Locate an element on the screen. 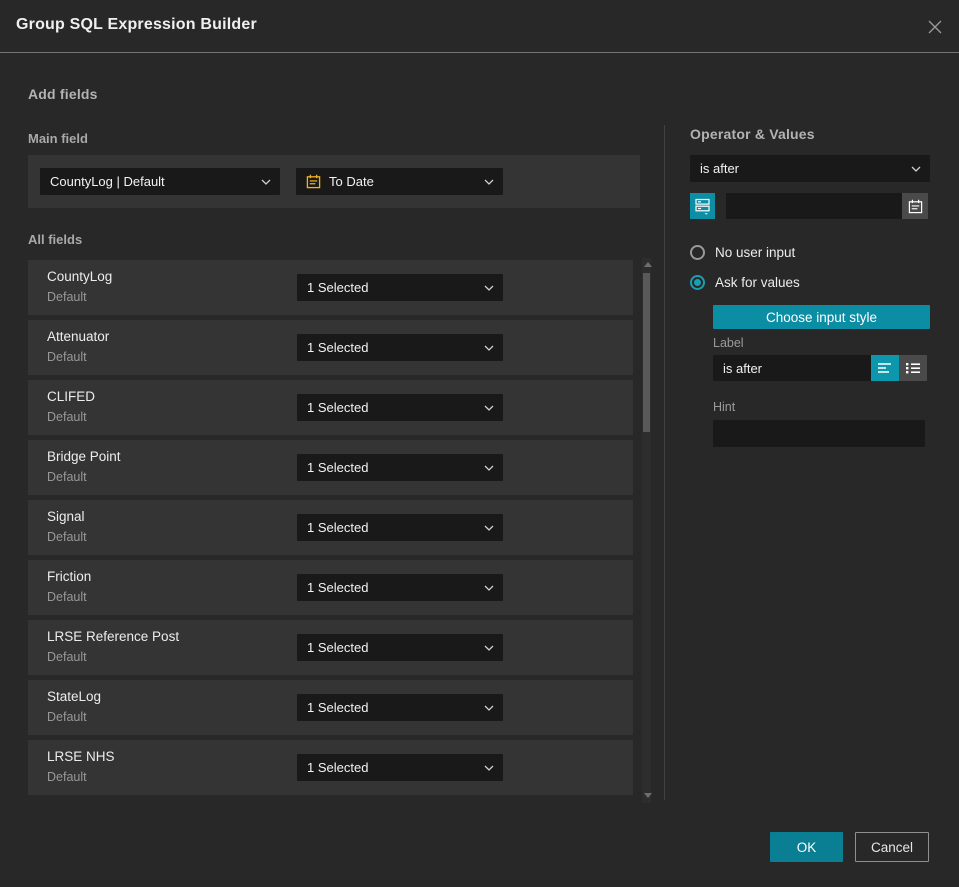  scrollbar-thumb is located at coordinates (646, 352).